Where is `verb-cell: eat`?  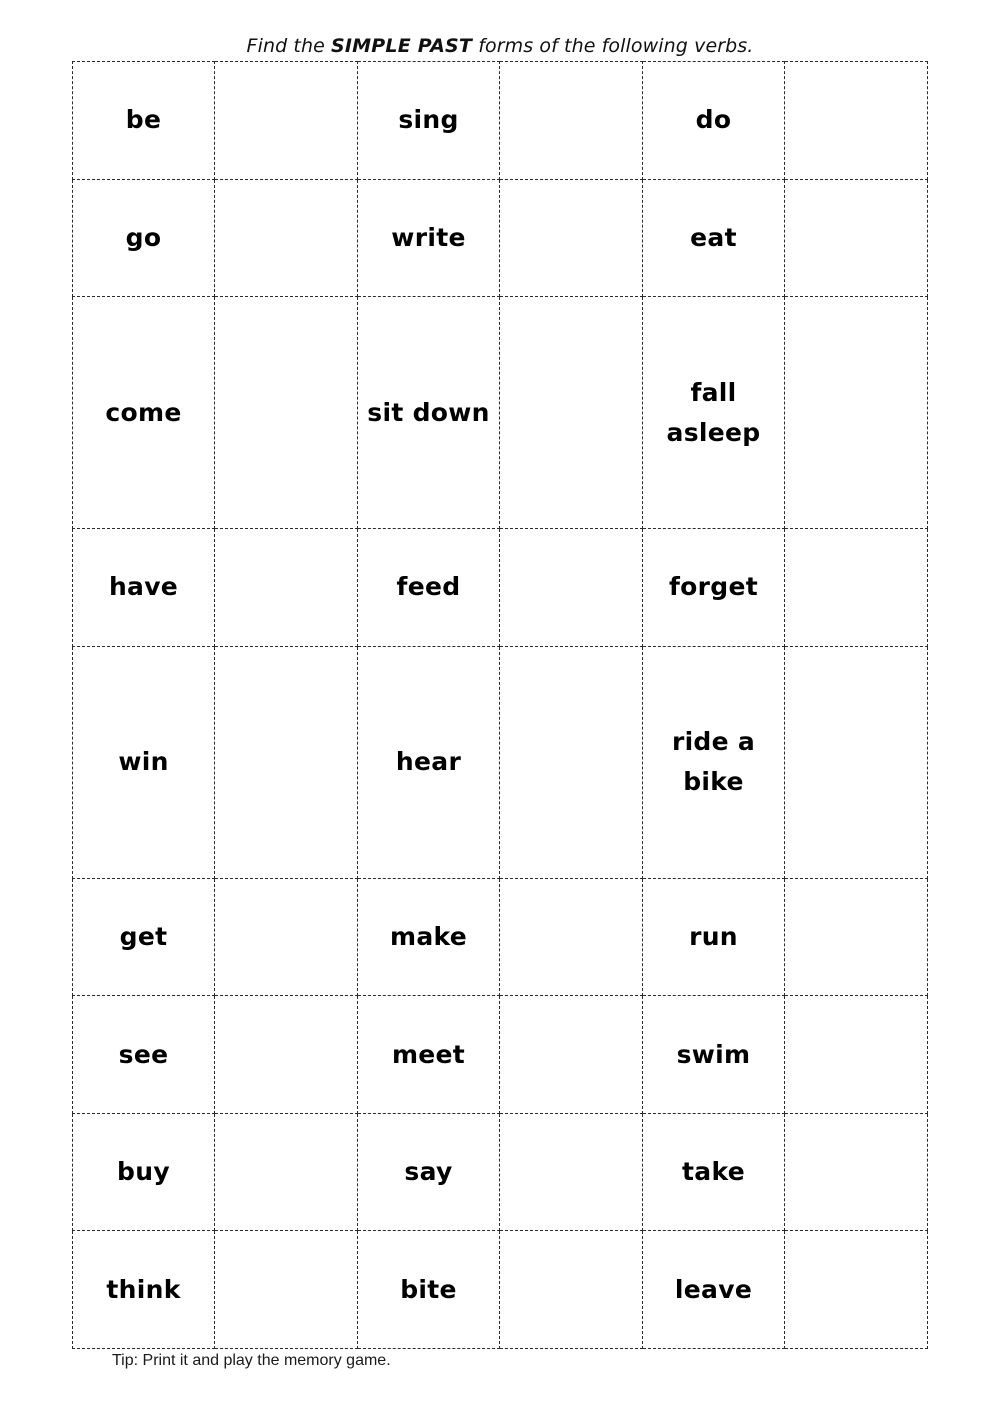 verb-cell: eat is located at coordinates (713, 238).